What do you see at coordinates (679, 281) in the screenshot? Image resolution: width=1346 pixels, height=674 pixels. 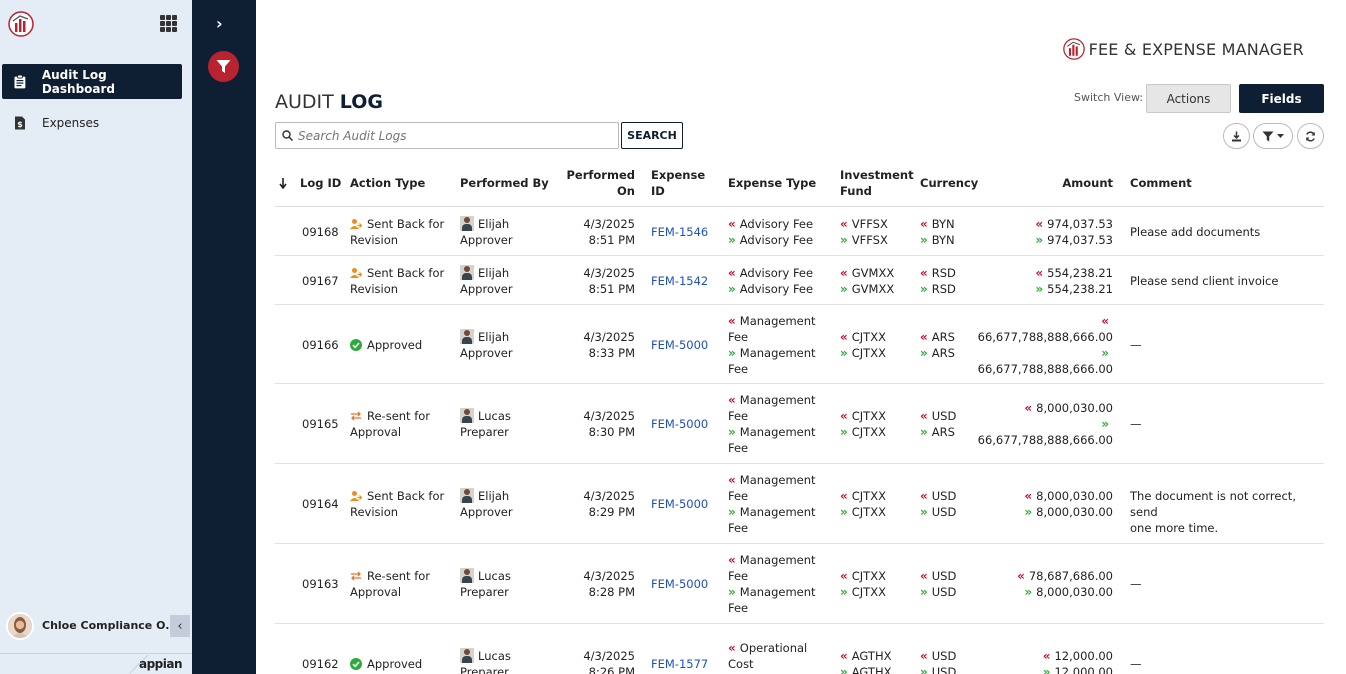 I see `expense-id-link: FEM-1542` at bounding box center [679, 281].